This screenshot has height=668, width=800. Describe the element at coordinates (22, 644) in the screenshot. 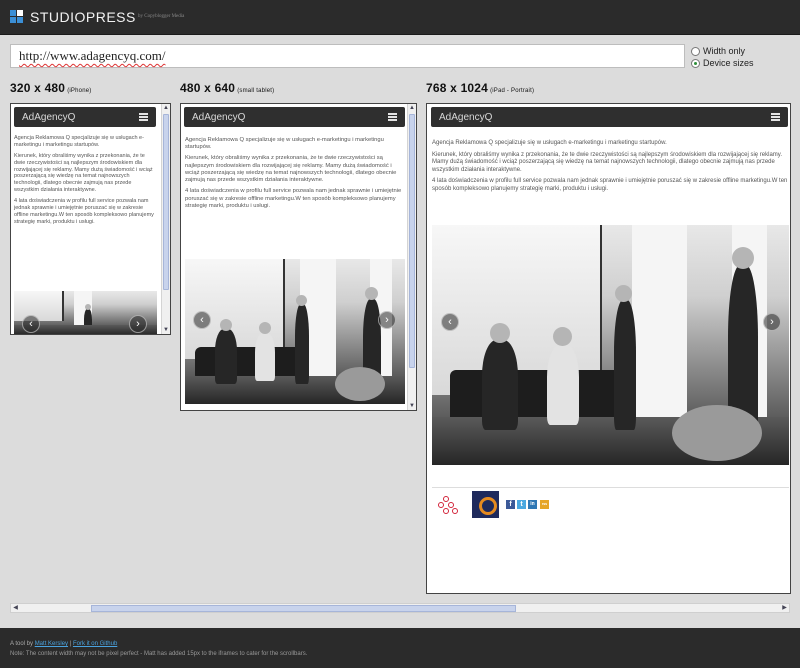

I see `footer-prefix: A tool by` at that location.